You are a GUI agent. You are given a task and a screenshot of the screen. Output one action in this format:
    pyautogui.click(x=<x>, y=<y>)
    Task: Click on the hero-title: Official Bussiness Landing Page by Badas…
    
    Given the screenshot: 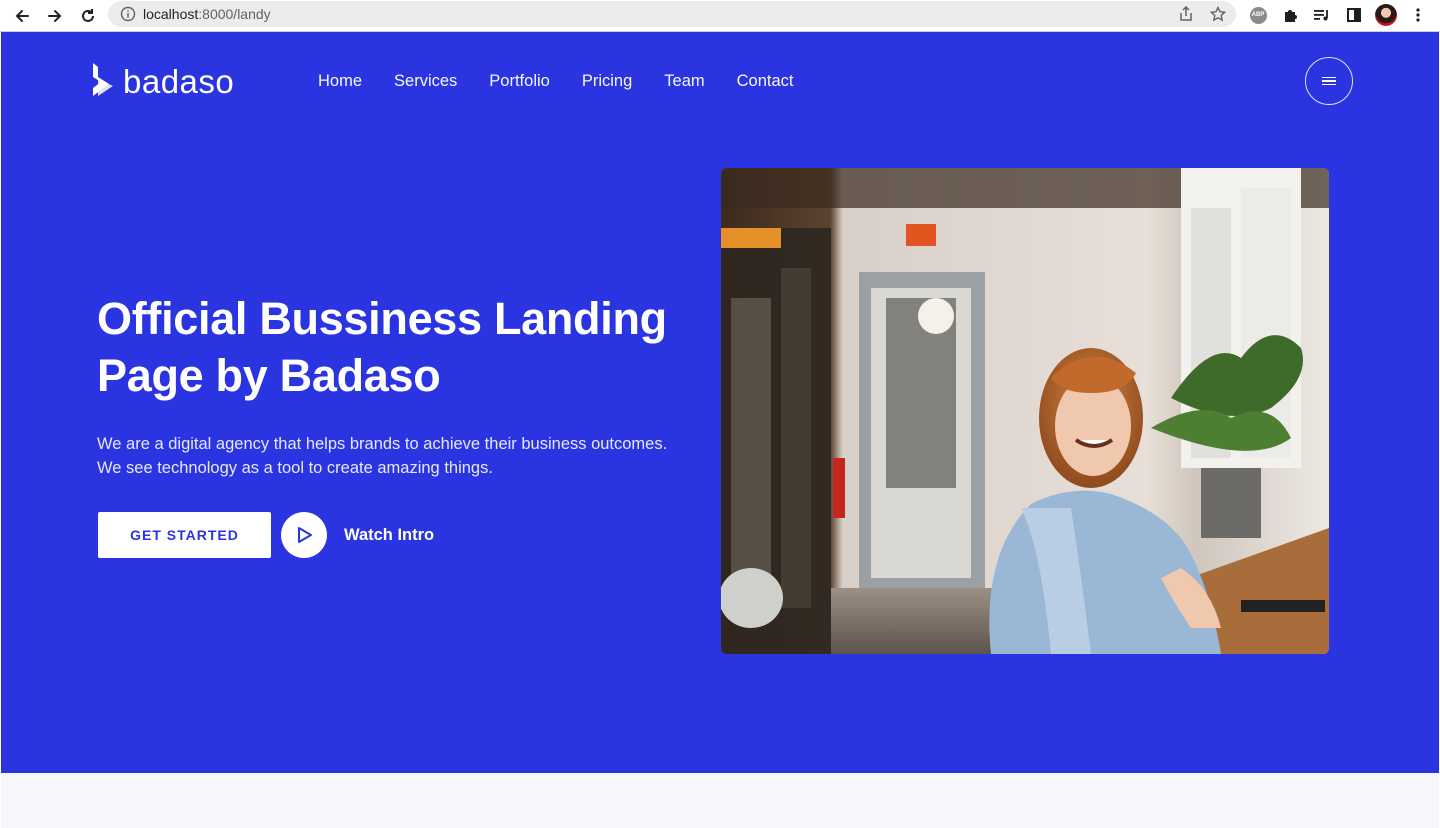 What is the action you would take?
    pyautogui.click(x=382, y=347)
    